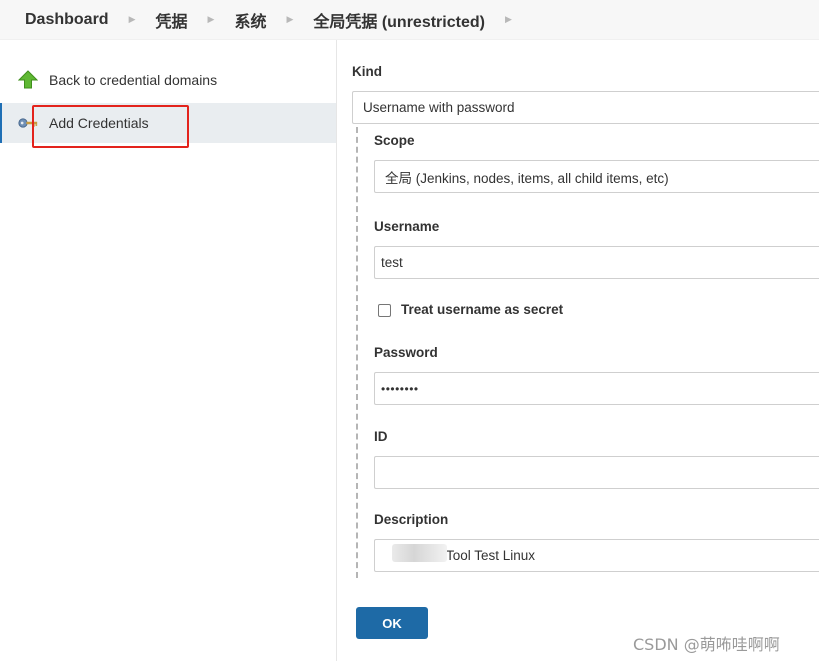  I want to click on breadcrumb-system: 系统, so click(250, 20).